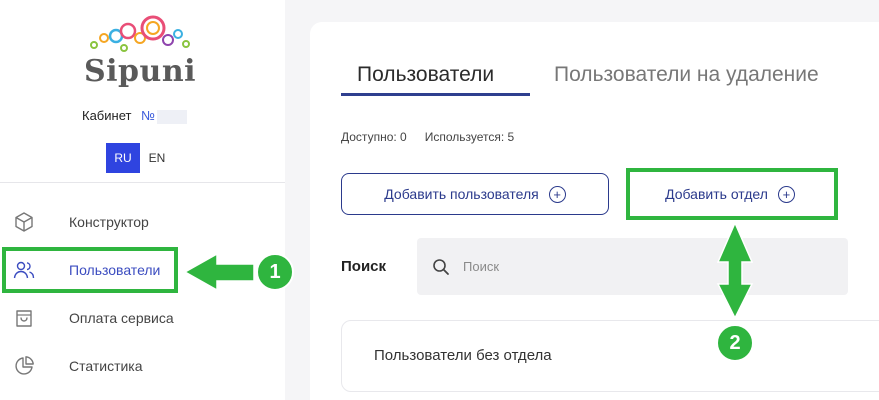  Describe the element at coordinates (463, 355) in the screenshot. I see `group-label: Пользователи без отдела` at that location.